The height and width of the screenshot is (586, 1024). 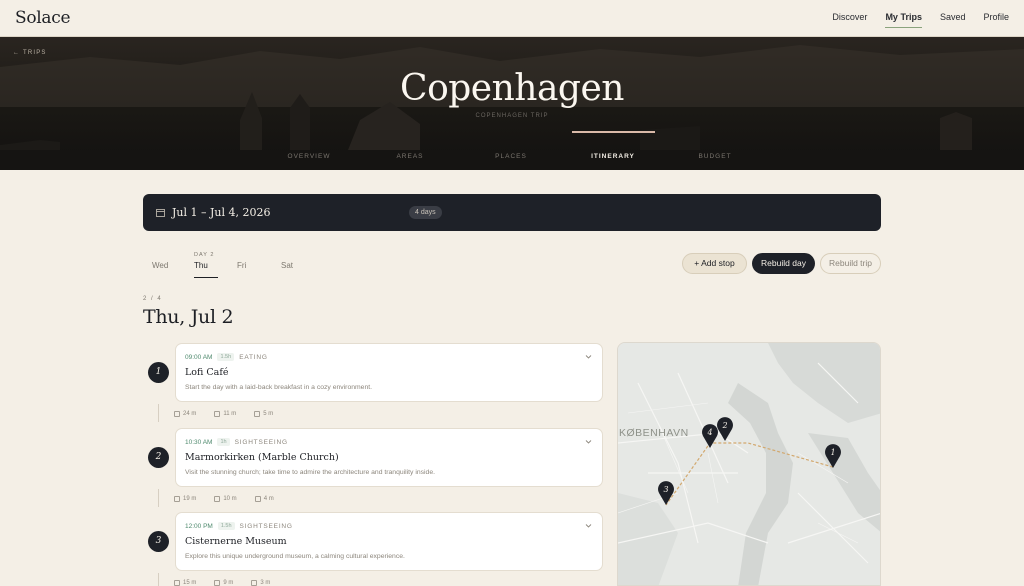 I want to click on active-day-indicator, so click(x=206, y=277).